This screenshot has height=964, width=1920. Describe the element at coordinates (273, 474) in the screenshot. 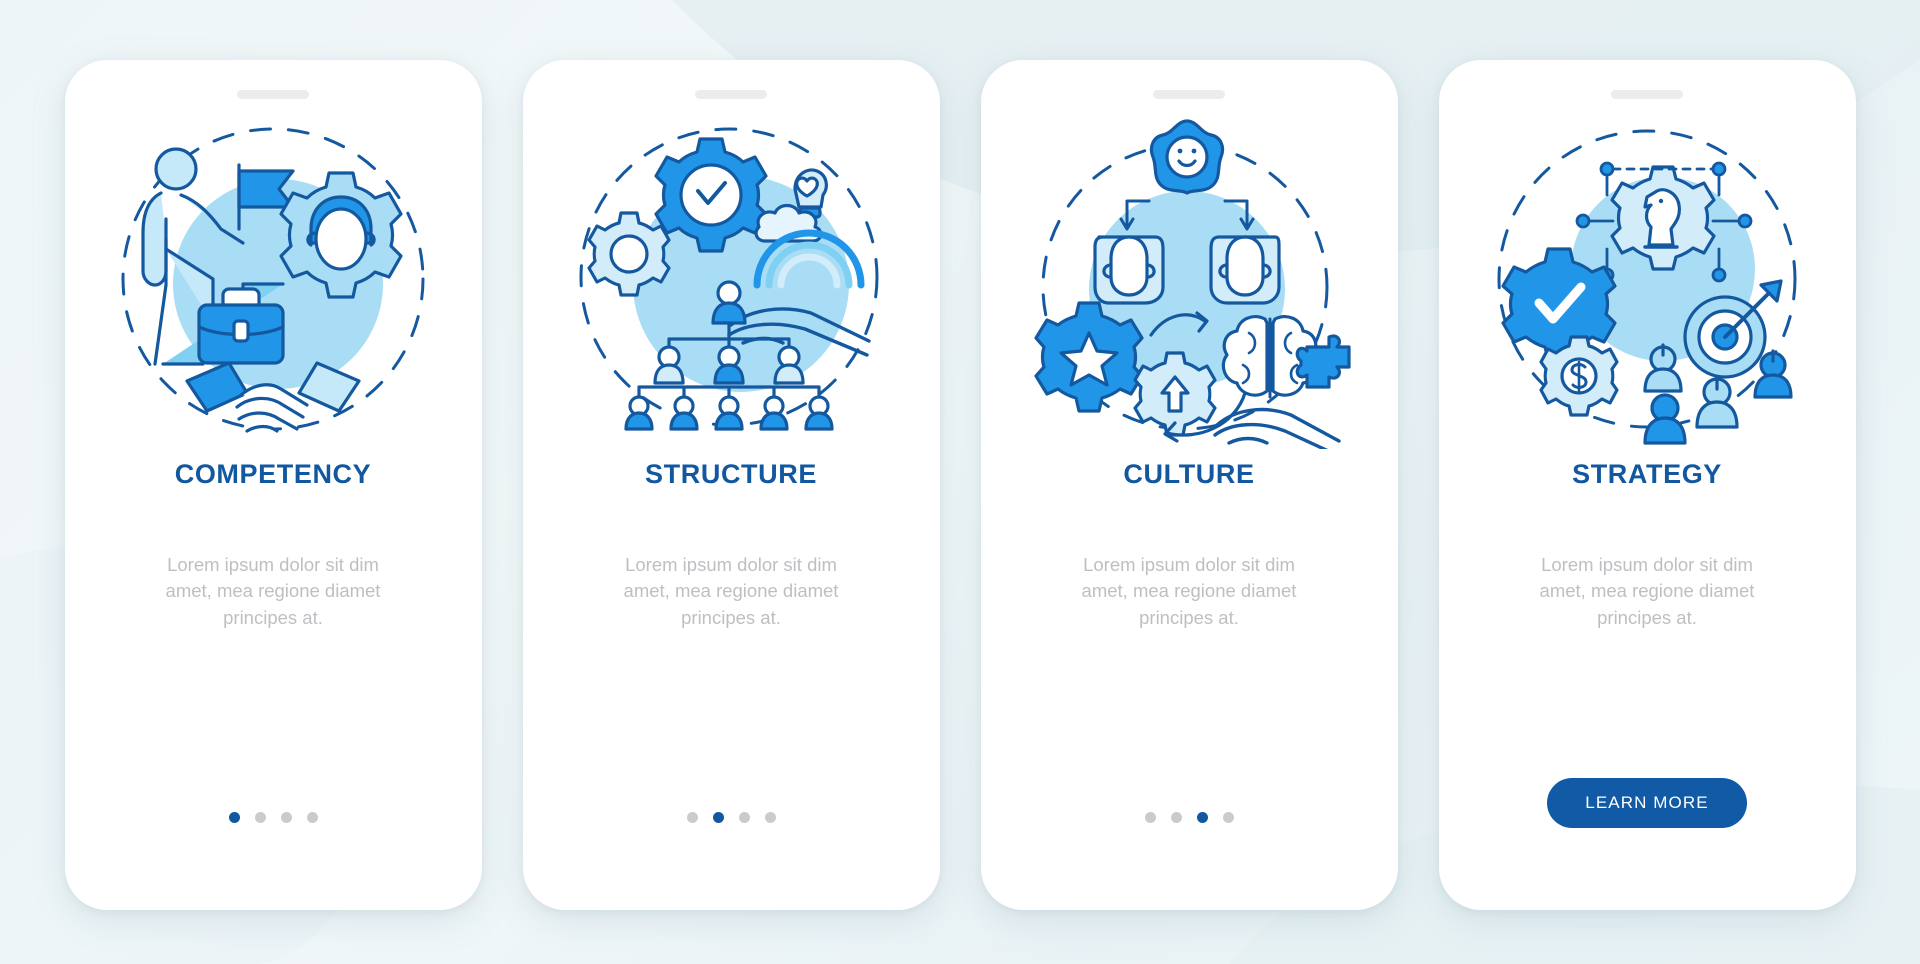

I see `card-title: COMPETENCY` at that location.